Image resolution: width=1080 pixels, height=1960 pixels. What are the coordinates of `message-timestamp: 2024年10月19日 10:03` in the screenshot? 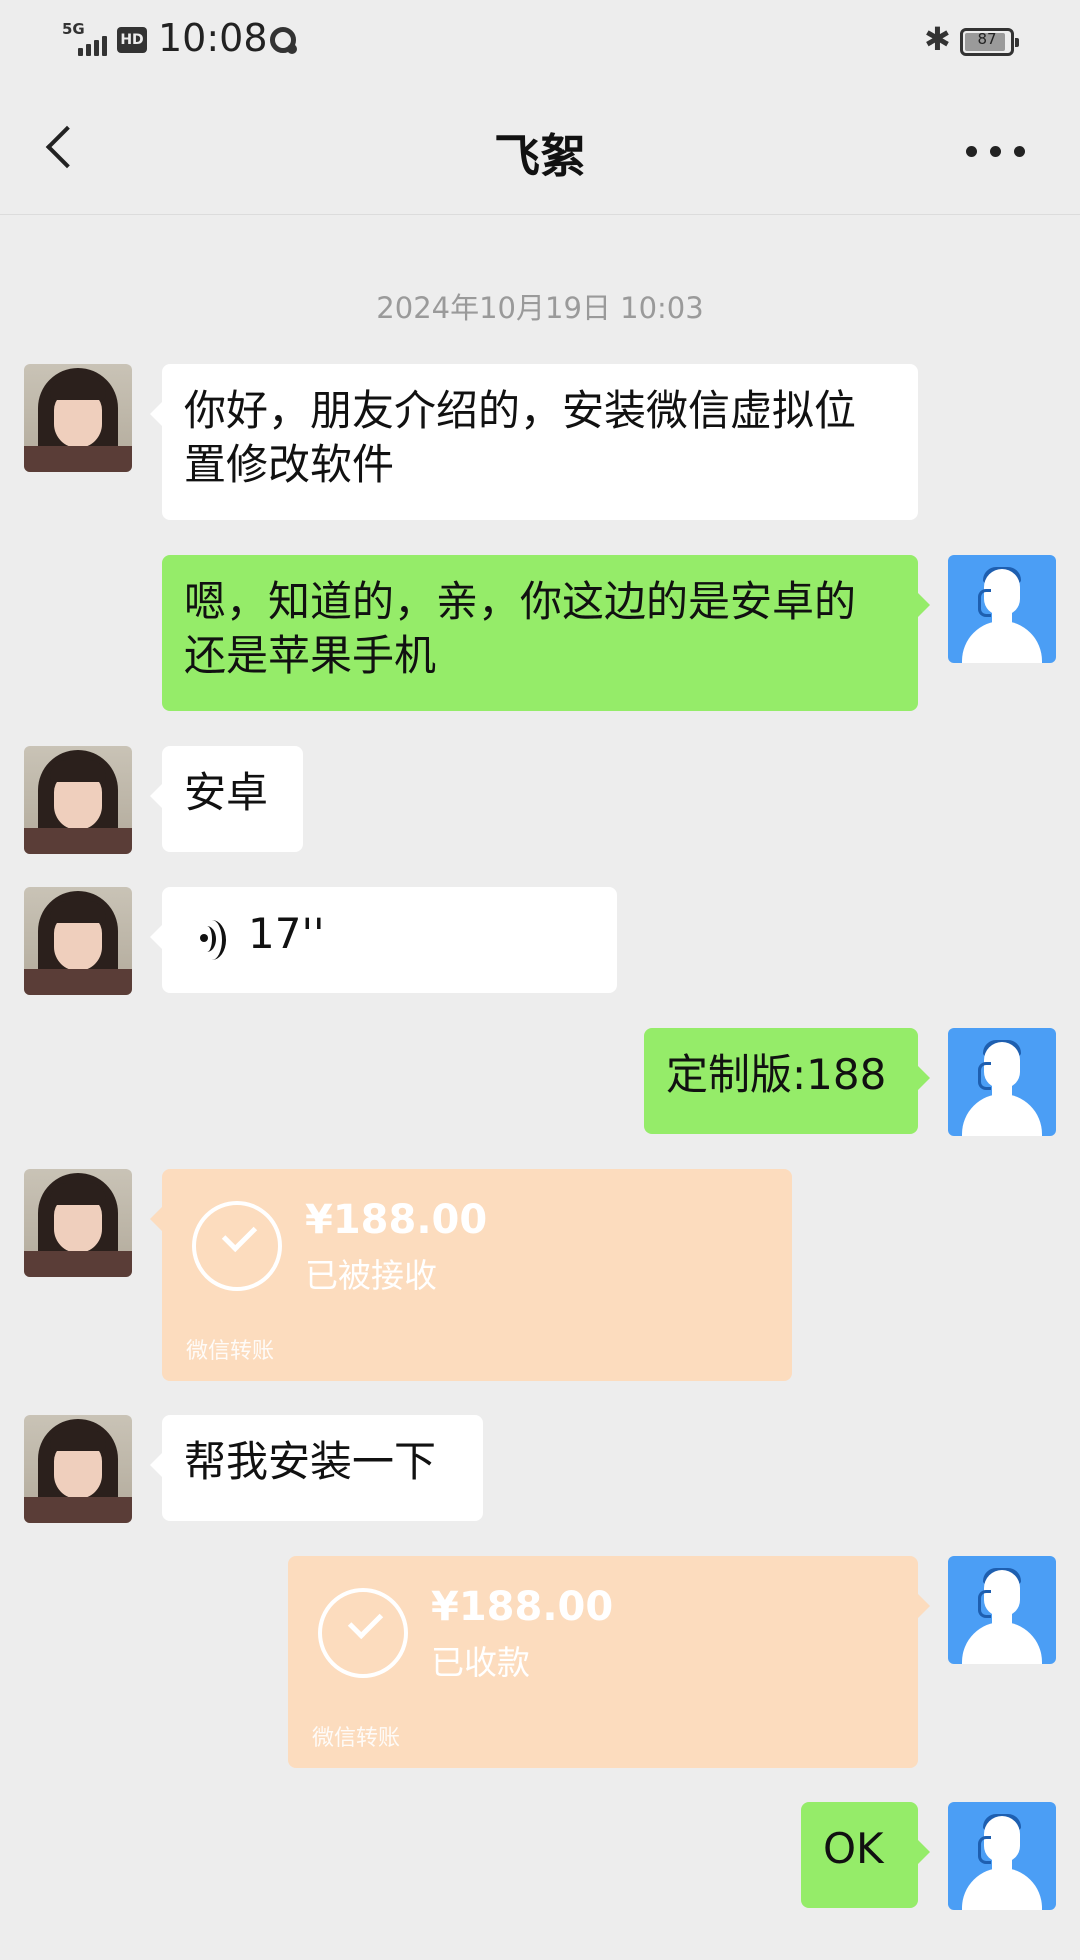 It's located at (540, 308).